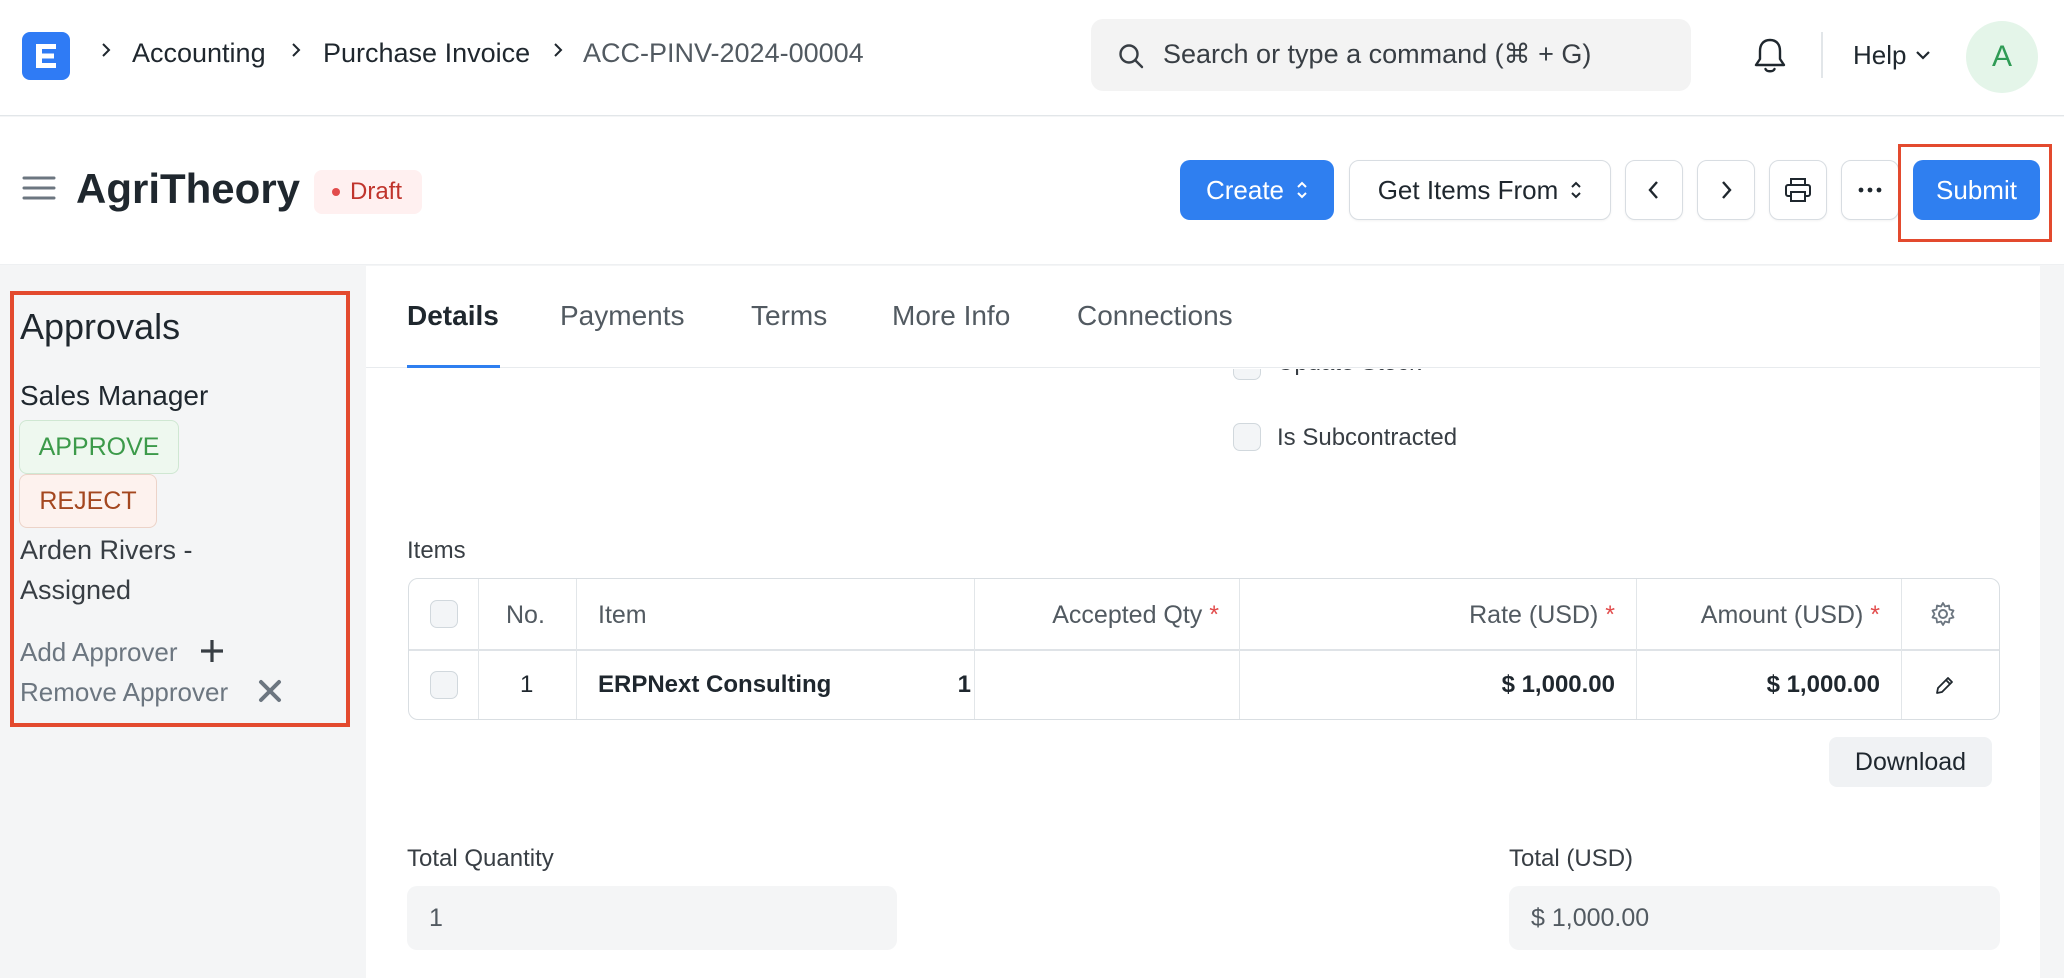  What do you see at coordinates (1135, 615) in the screenshot?
I see `col-accepted-qty: Accepted Qty *` at bounding box center [1135, 615].